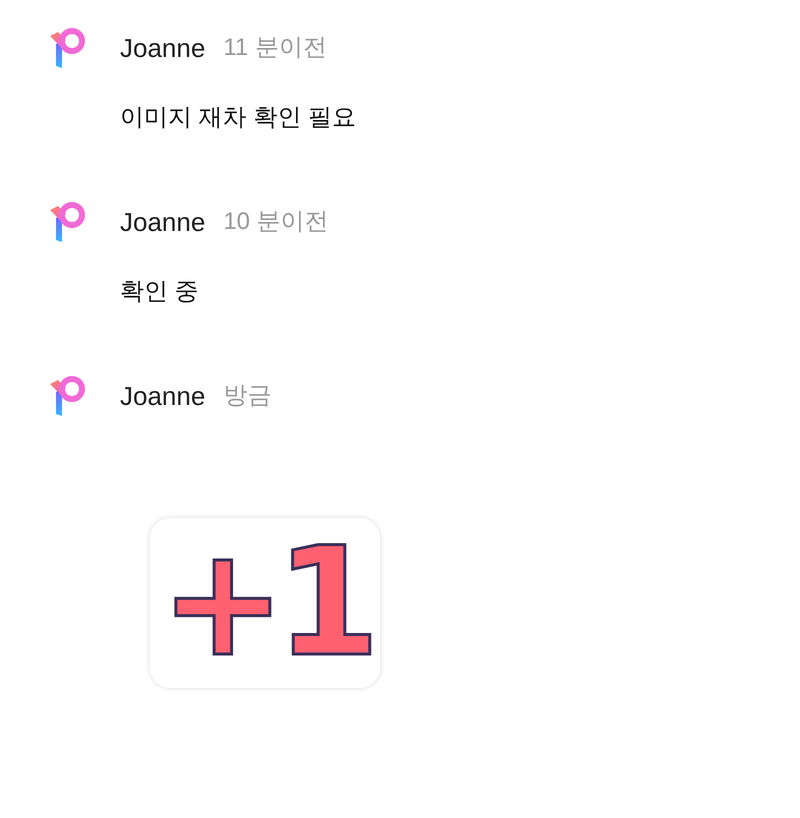  What do you see at coordinates (265, 603) in the screenshot?
I see `sticker: +1` at bounding box center [265, 603].